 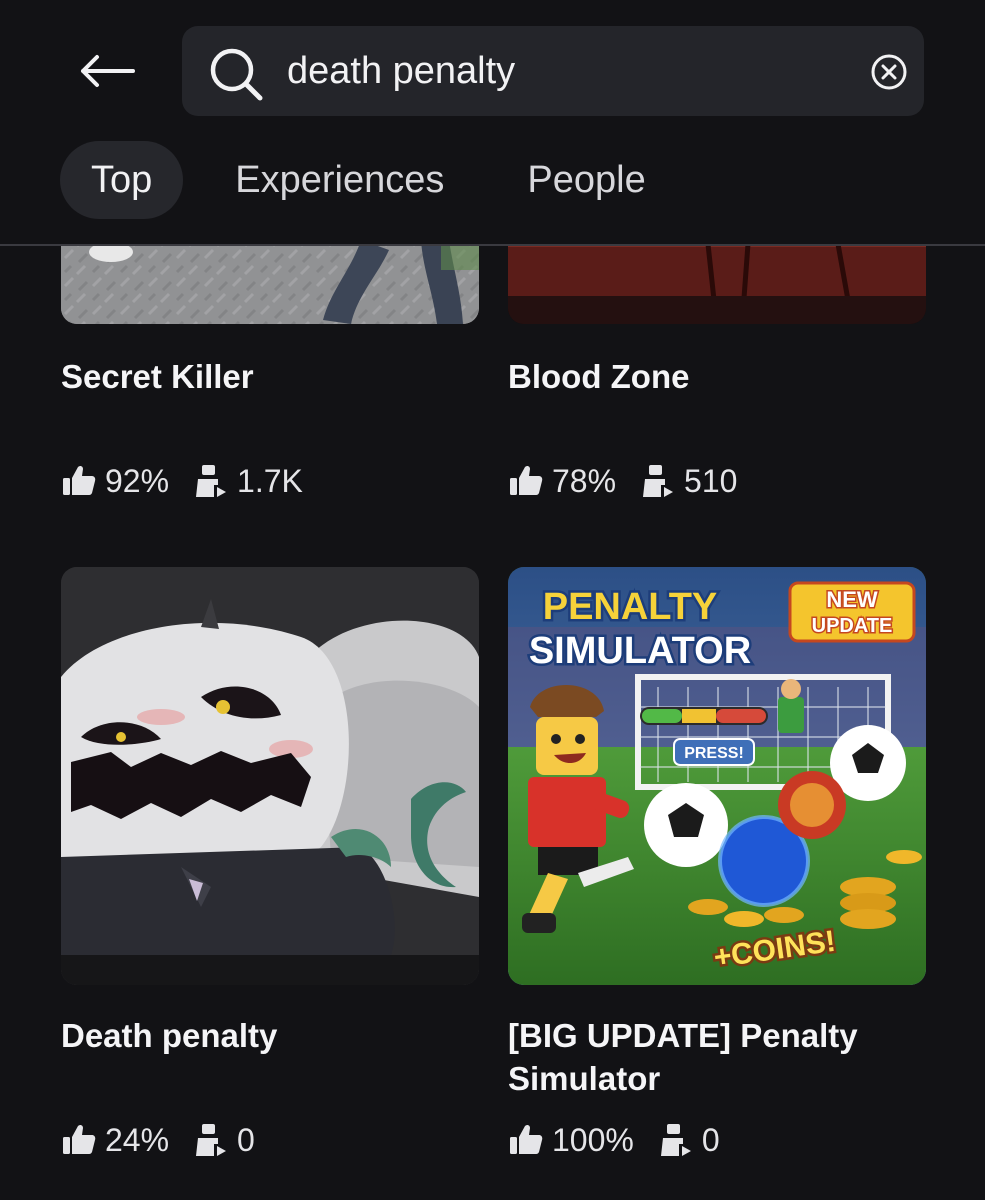 I want to click on rating-value: 100%, so click(x=593, y=1139).